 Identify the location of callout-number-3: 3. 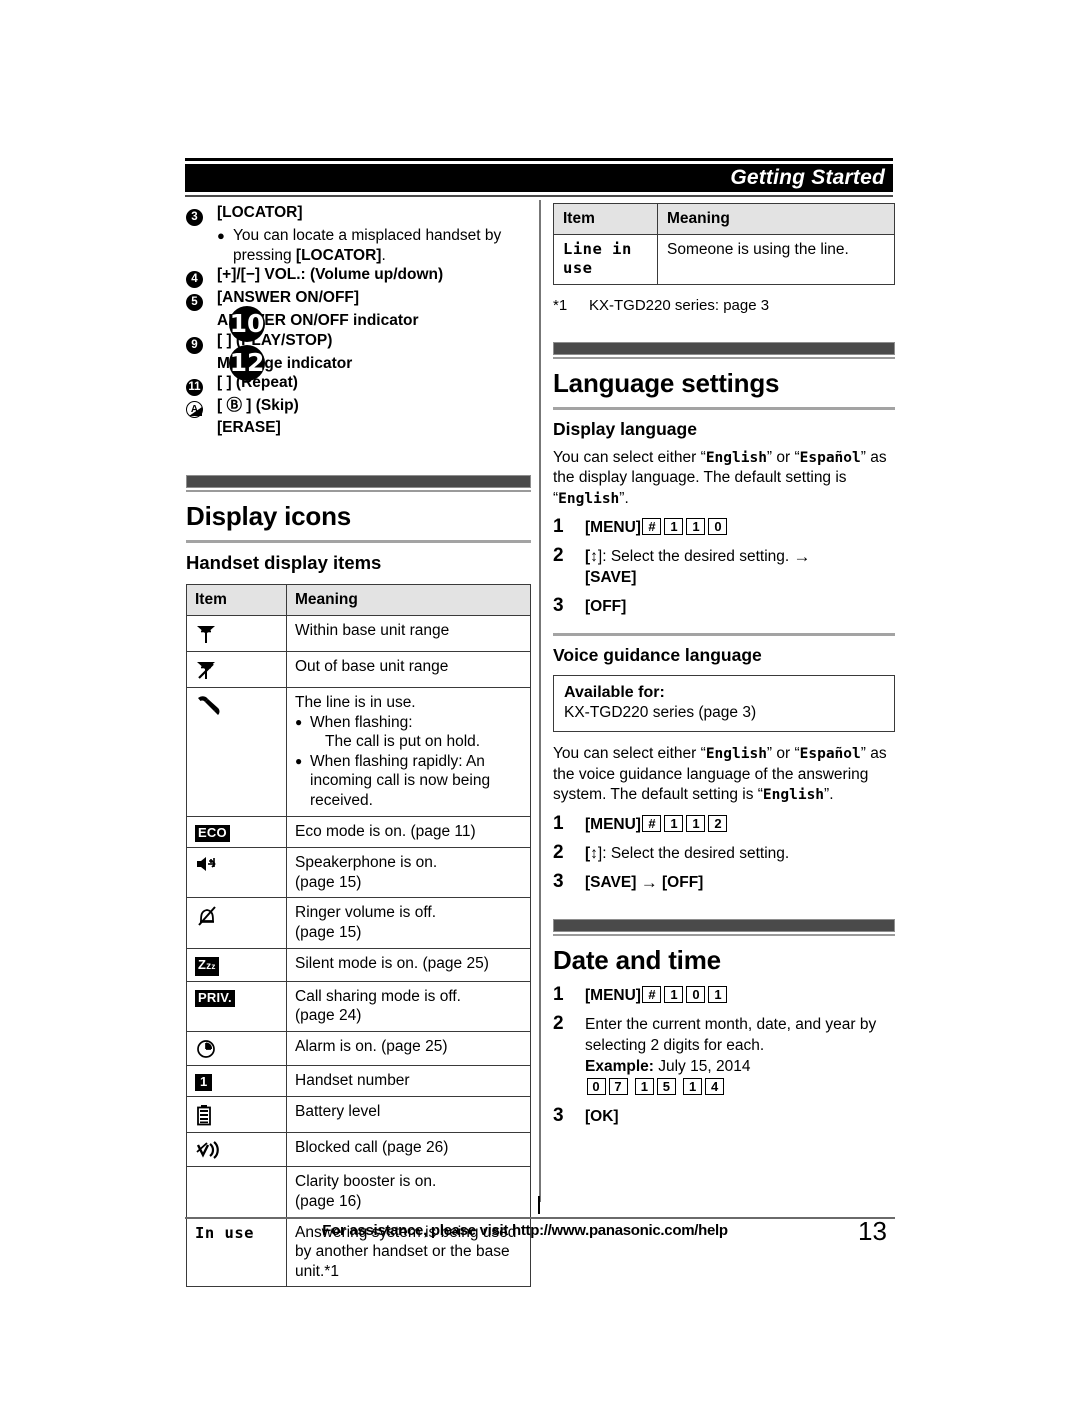
(201, 214).